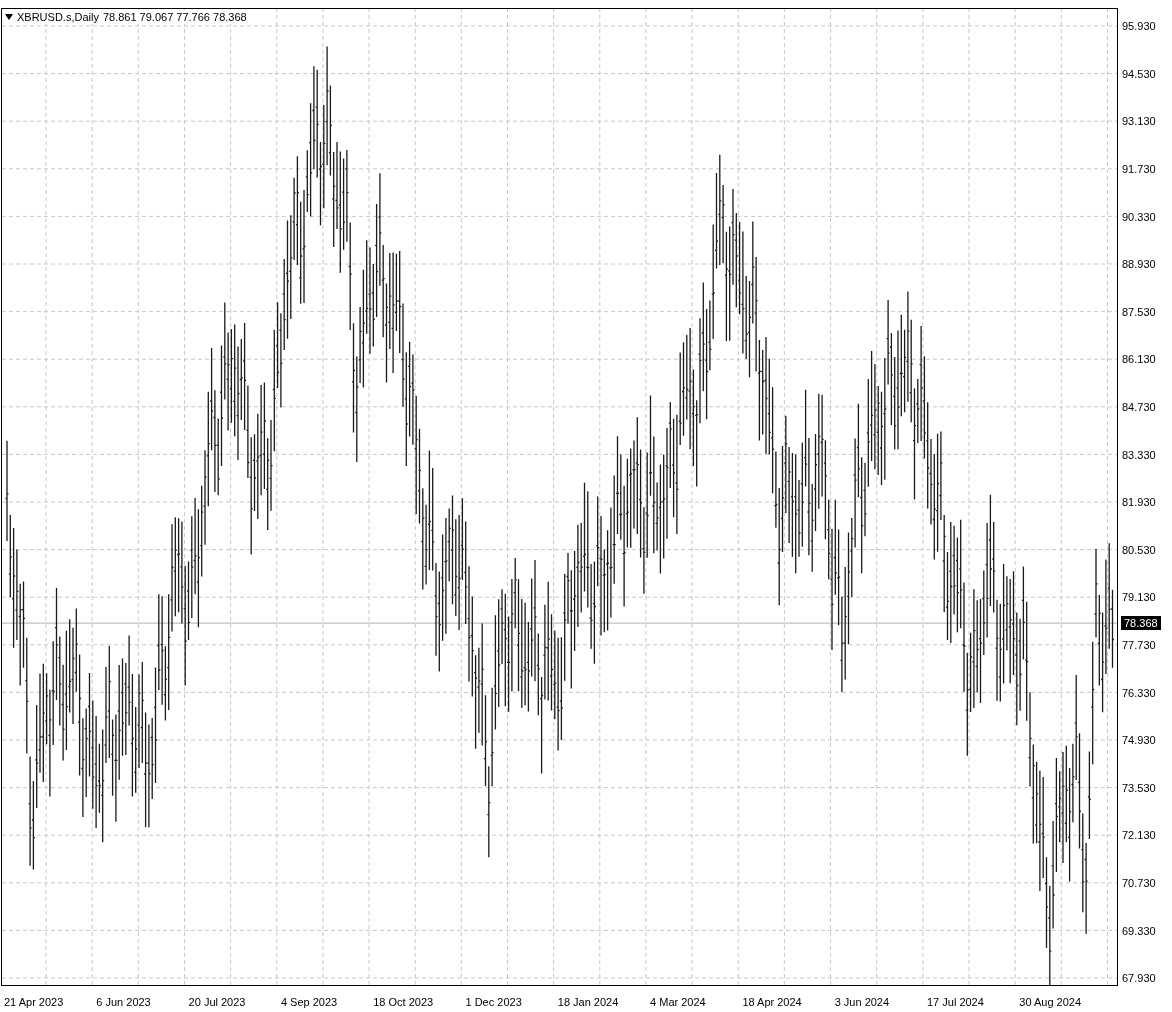 This screenshot has height=1012, width=1172. I want to click on price-axis-label: 79.130, so click(1139, 598).